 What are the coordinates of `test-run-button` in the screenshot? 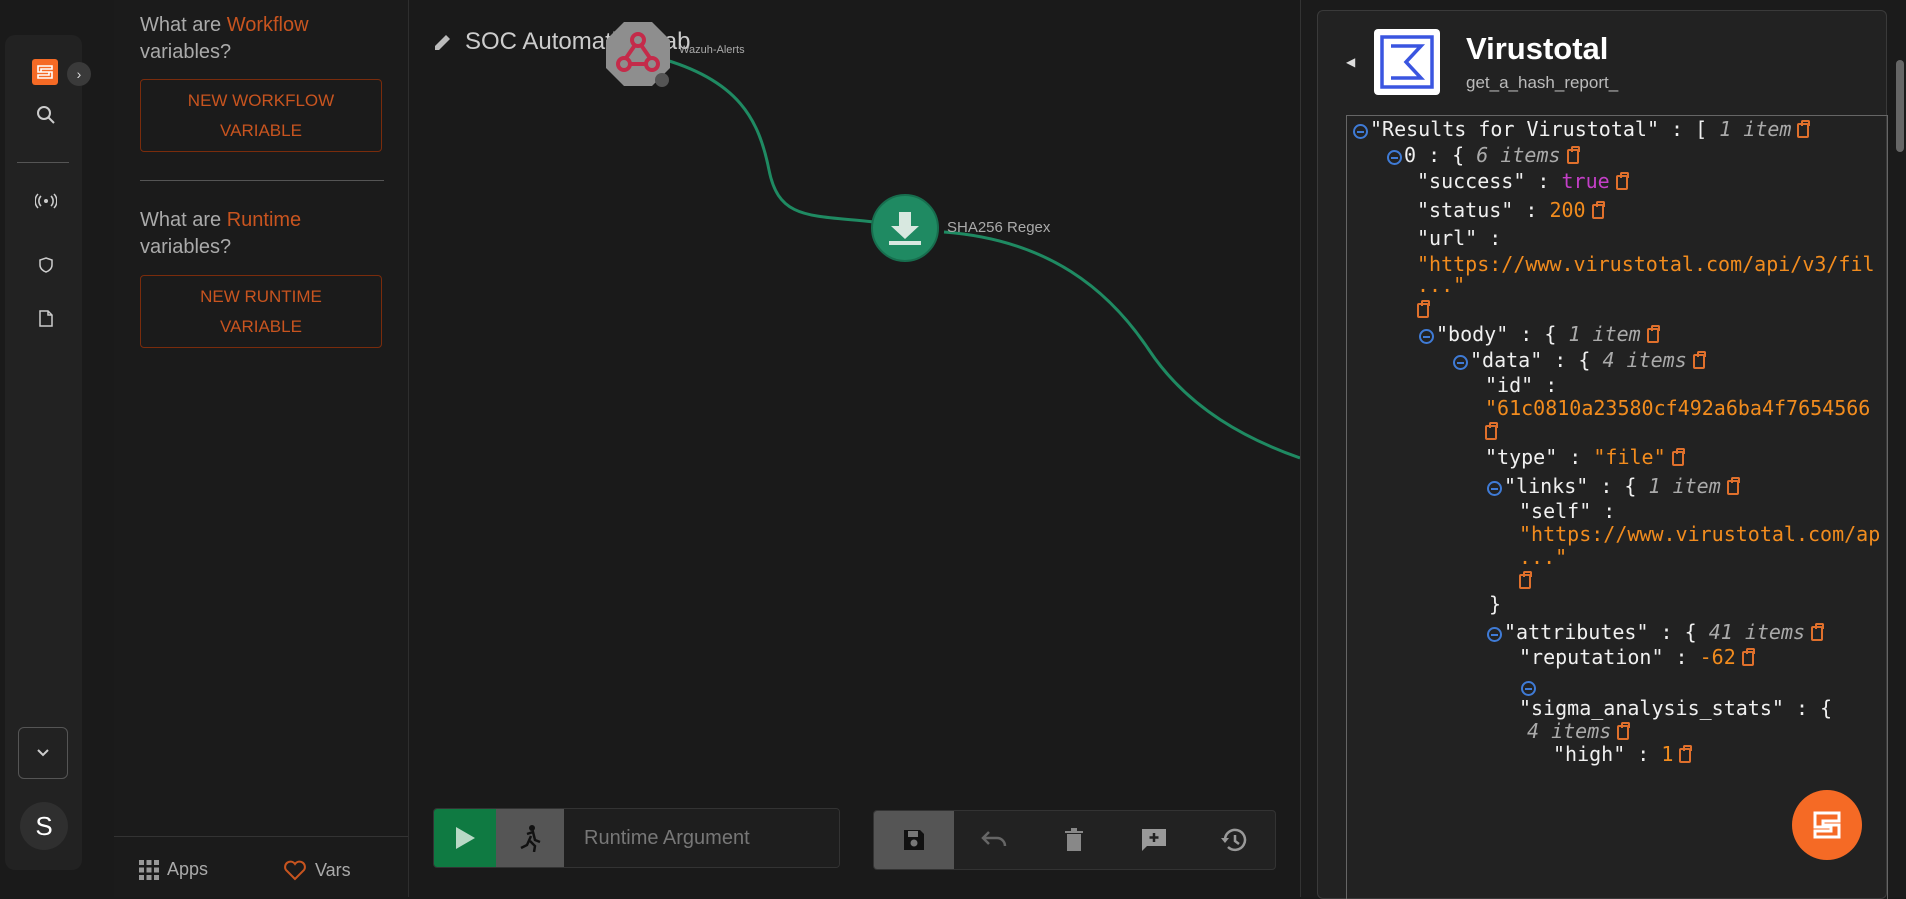 It's located at (530, 838).